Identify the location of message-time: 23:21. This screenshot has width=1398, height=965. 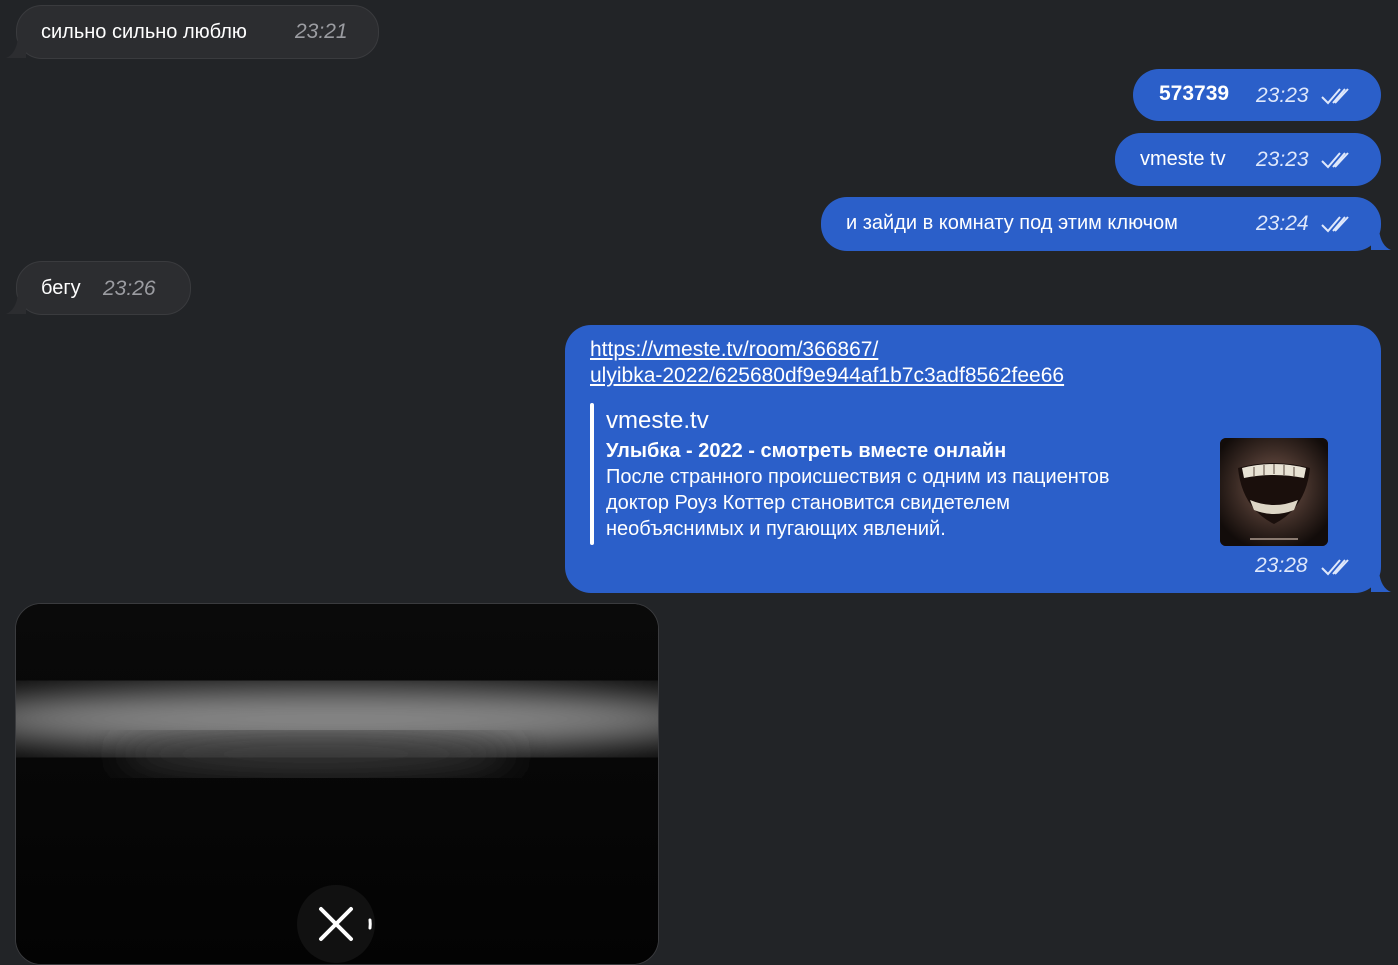
(321, 31).